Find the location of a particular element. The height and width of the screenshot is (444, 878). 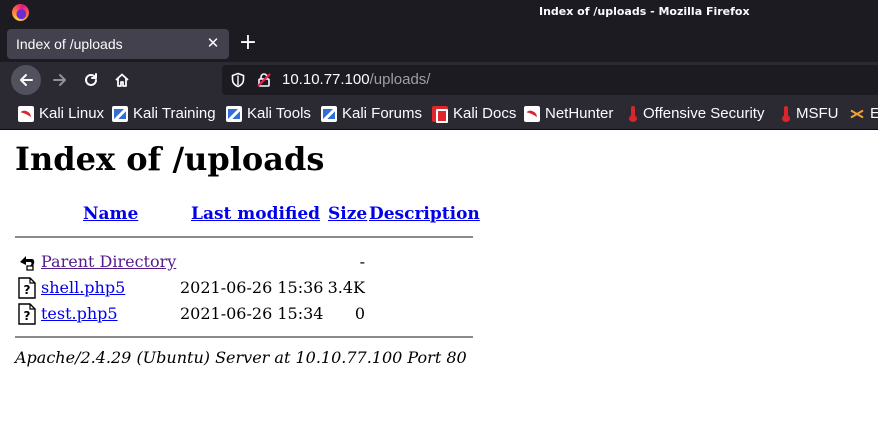

sort-by-size-link: Size is located at coordinates (347, 214).